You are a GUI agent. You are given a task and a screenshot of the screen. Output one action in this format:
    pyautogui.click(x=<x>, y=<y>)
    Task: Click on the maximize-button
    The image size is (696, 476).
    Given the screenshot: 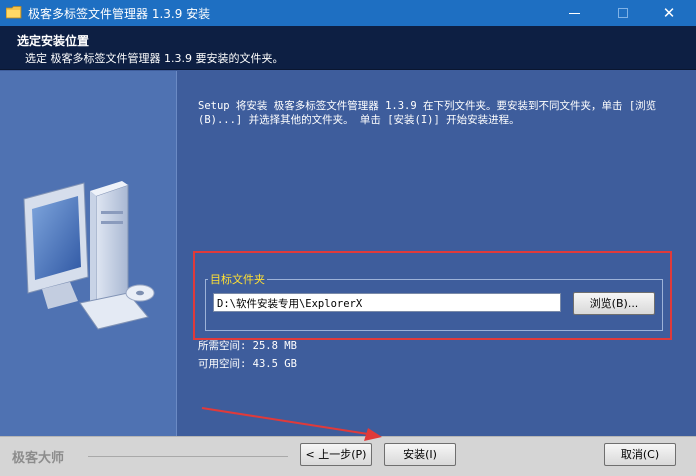 What is the action you would take?
    pyautogui.click(x=623, y=13)
    